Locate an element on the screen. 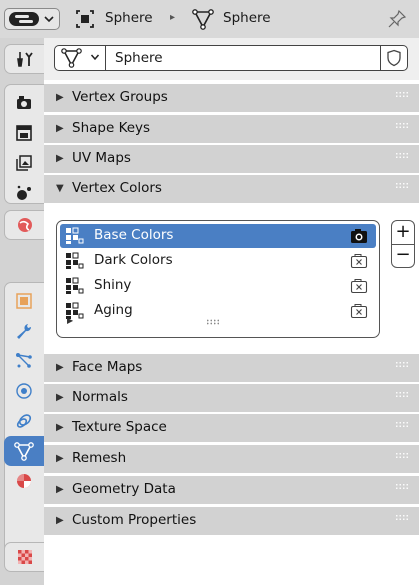 The image size is (419, 585). tab-output is located at coordinates (24, 133).